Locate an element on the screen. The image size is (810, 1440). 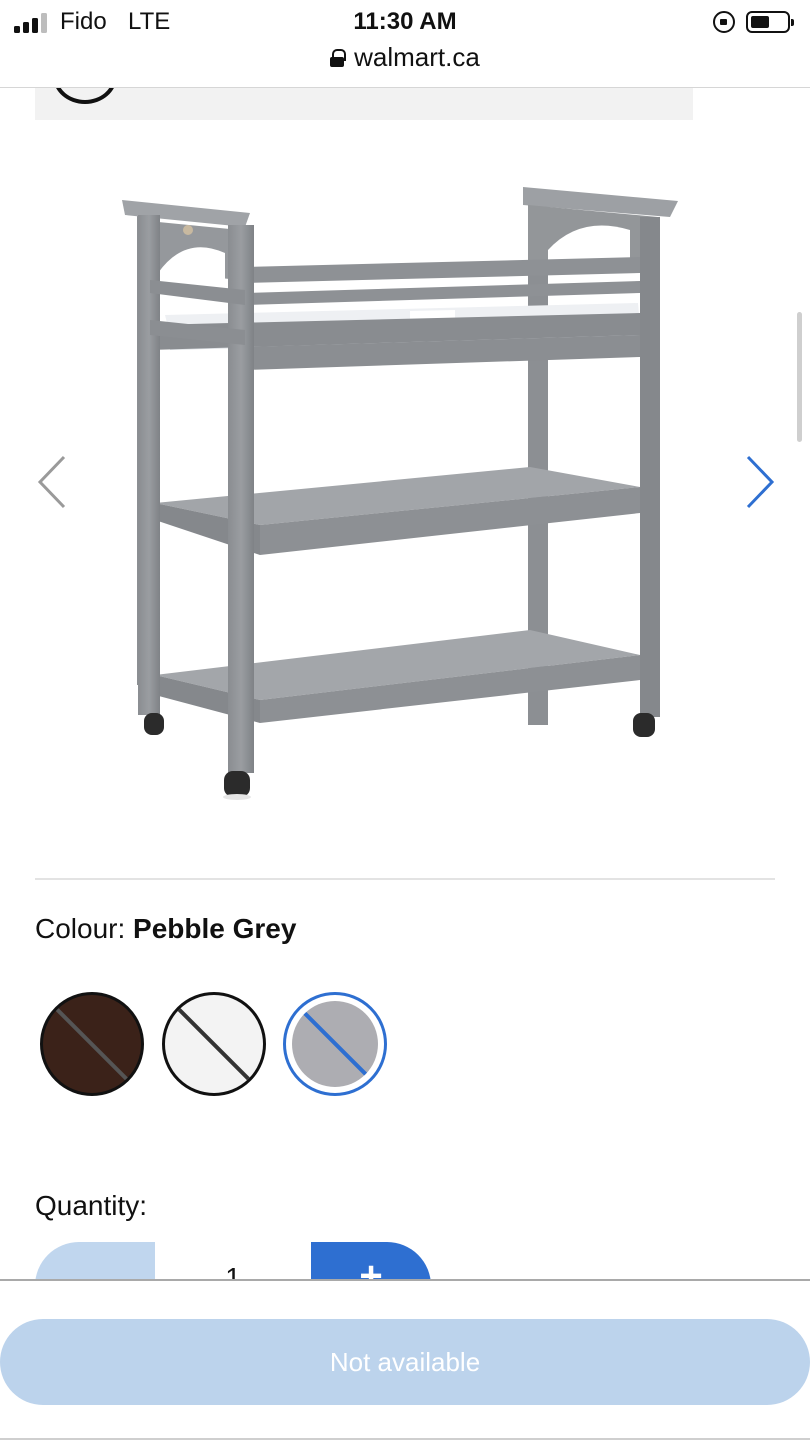
quantity-increase-button: + is located at coordinates (371, 1260).